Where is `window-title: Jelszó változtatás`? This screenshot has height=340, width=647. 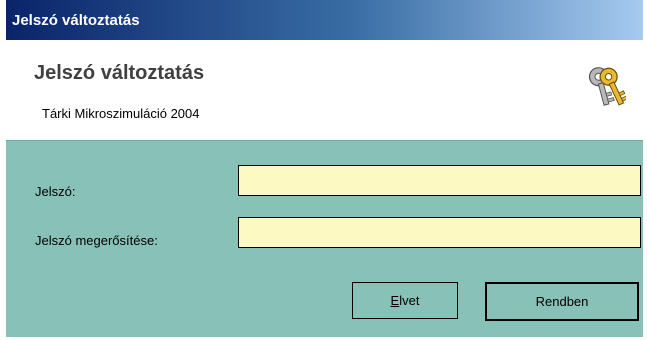 window-title: Jelszó változtatás is located at coordinates (76, 20).